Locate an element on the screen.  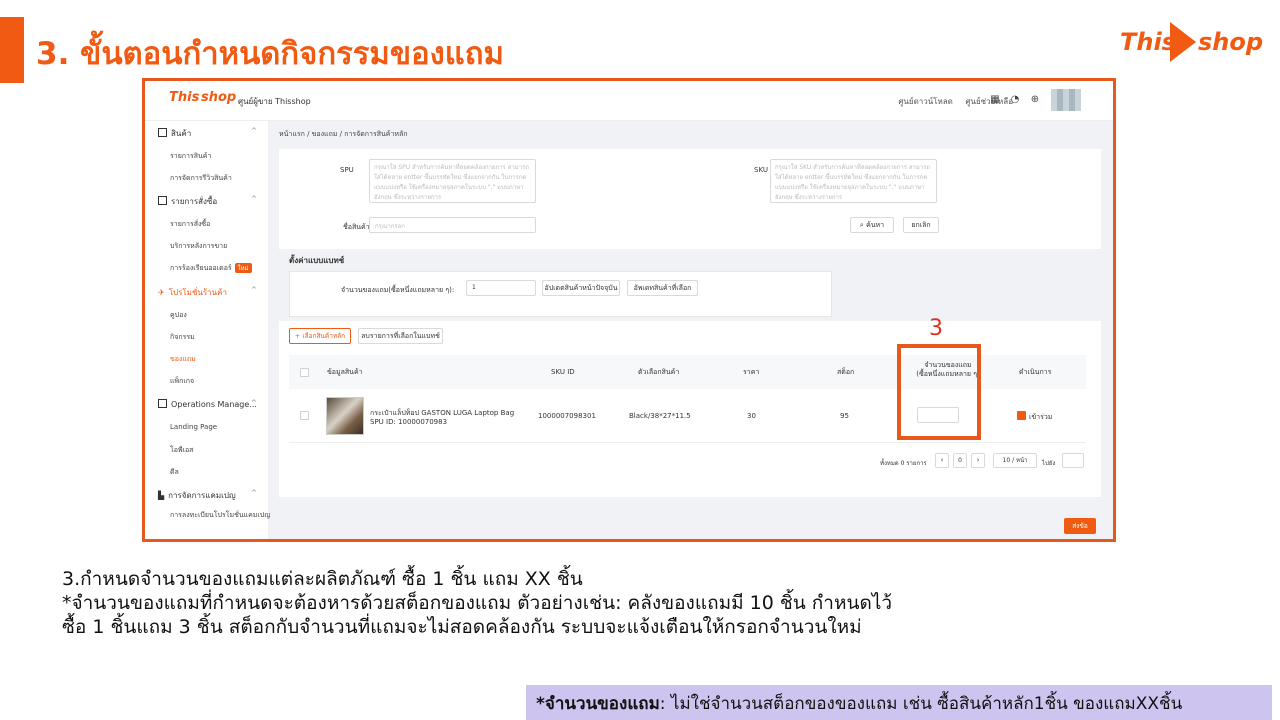
sku-id-cell: 1000007098301 is located at coordinates (567, 416).